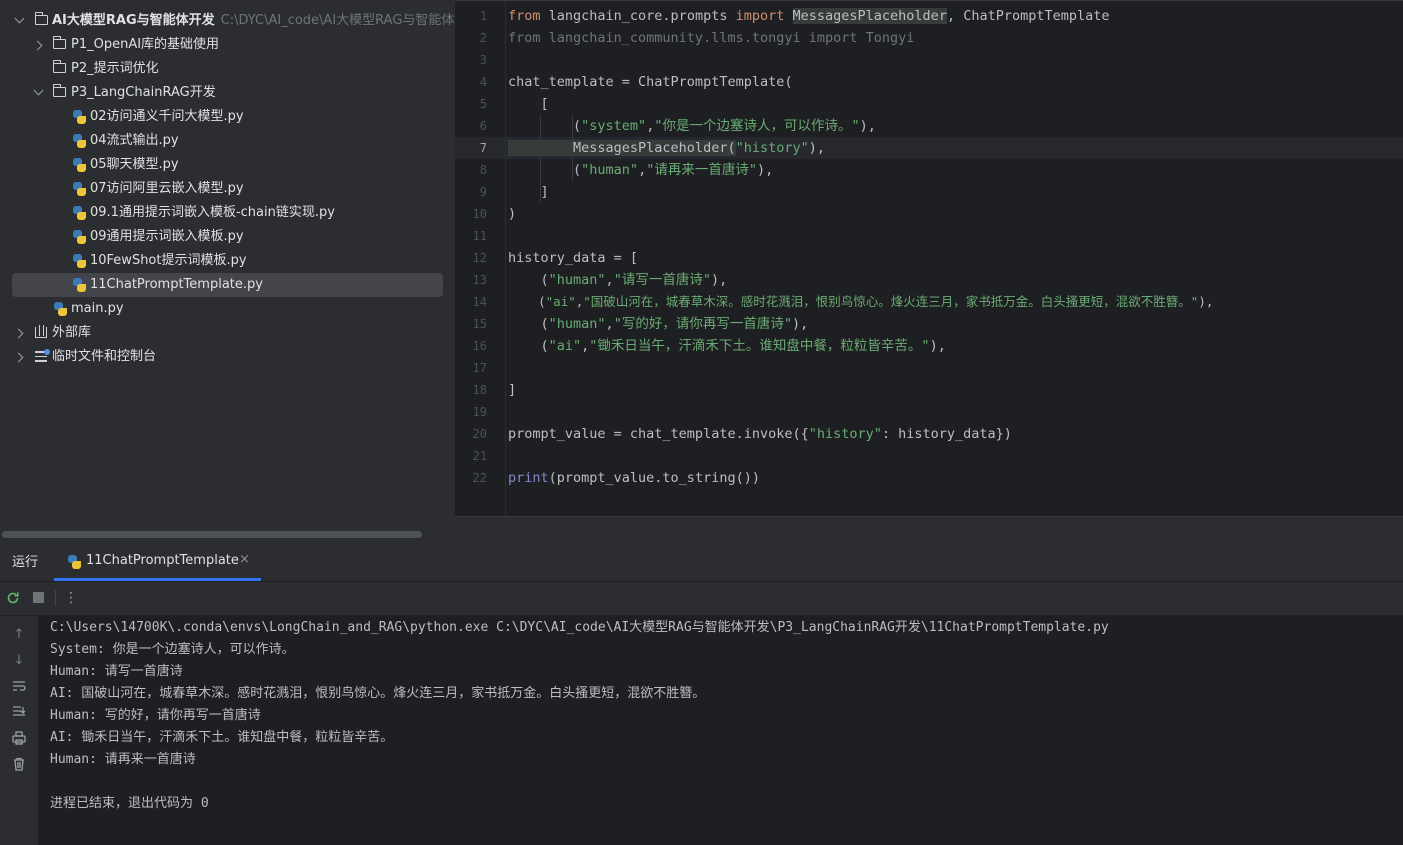 This screenshot has width=1403, height=845. I want to click on line-number: 7, so click(483, 148).